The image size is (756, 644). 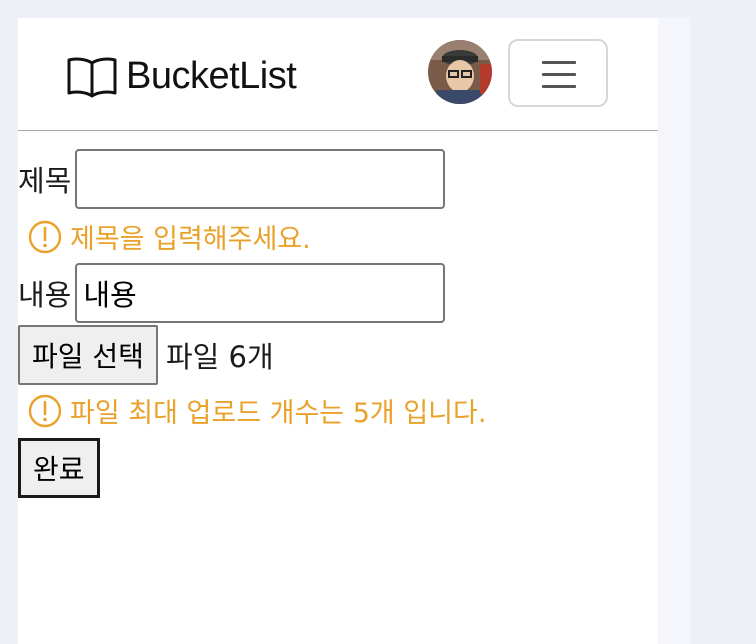 What do you see at coordinates (45, 181) in the screenshot?
I see `title-label: 제목` at bounding box center [45, 181].